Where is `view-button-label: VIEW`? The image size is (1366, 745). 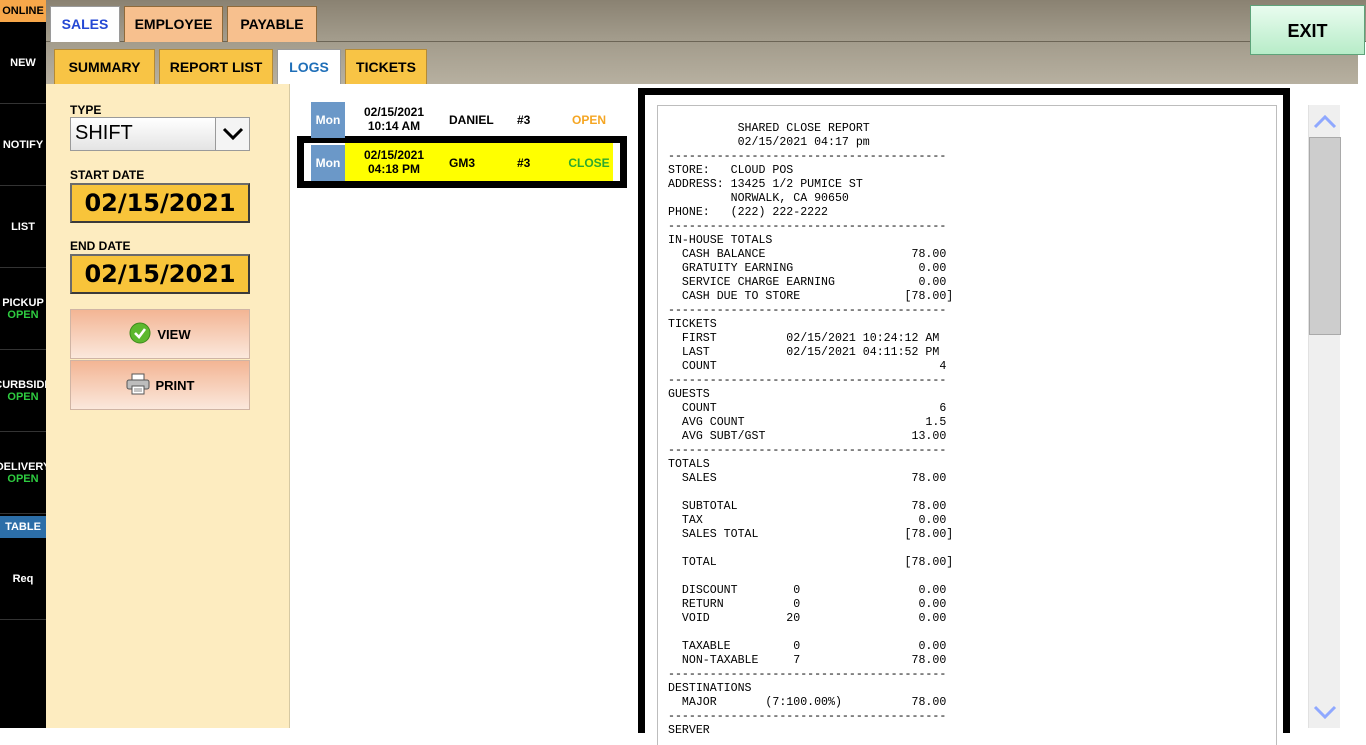
view-button-label: VIEW is located at coordinates (174, 334).